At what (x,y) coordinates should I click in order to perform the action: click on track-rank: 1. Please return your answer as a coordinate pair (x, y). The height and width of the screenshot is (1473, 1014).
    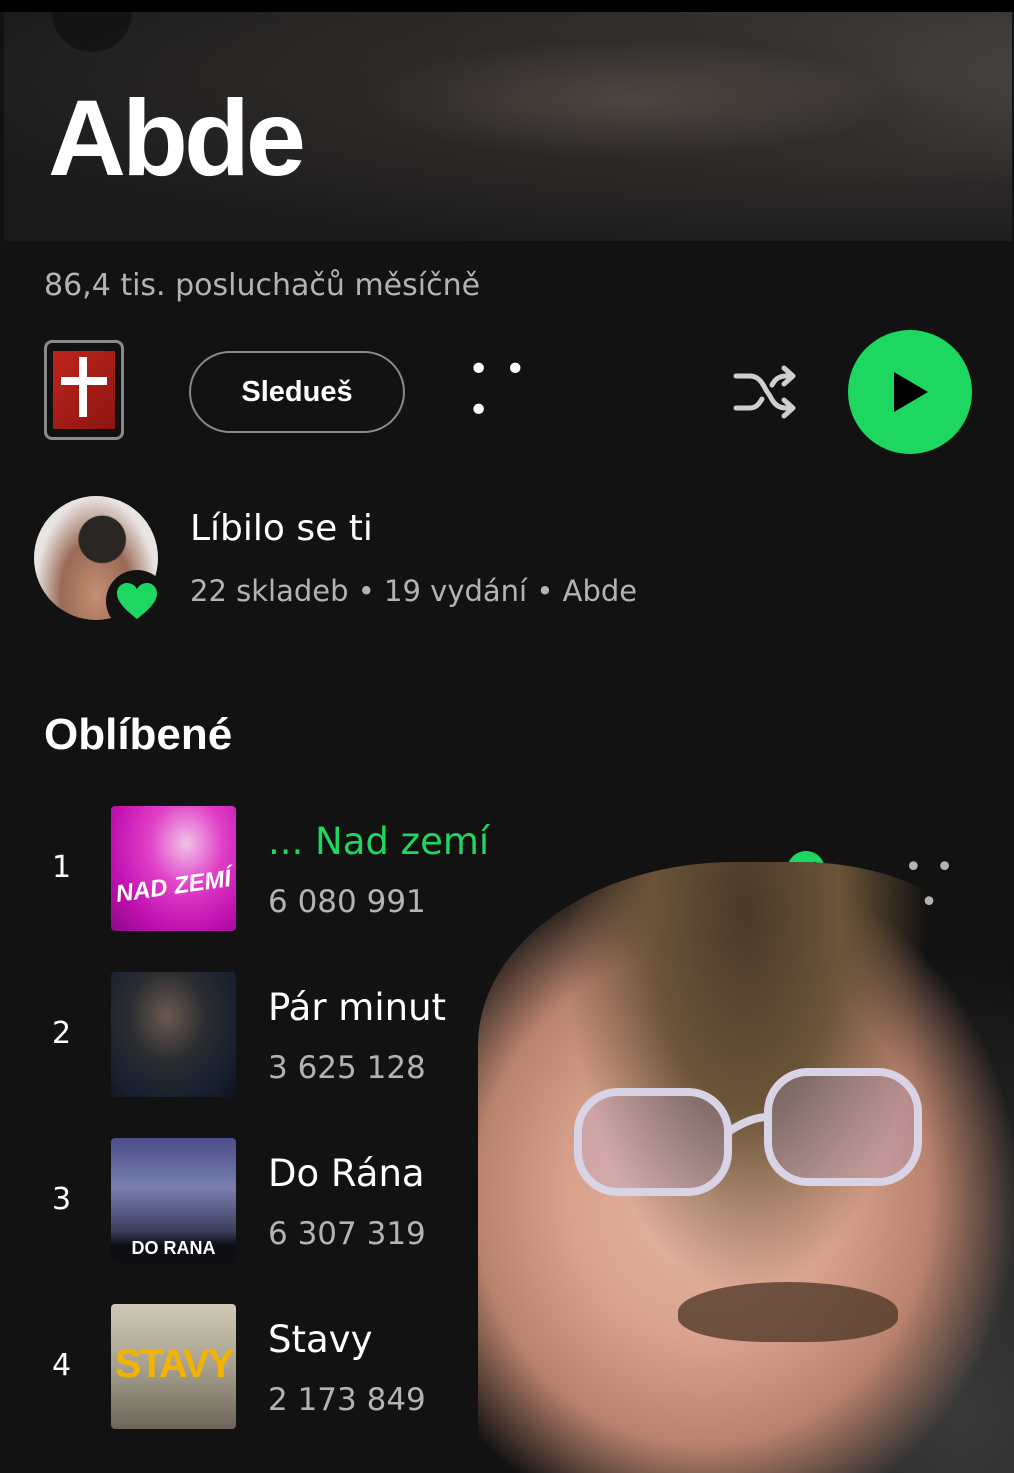
    Looking at the image, I should click on (62, 867).